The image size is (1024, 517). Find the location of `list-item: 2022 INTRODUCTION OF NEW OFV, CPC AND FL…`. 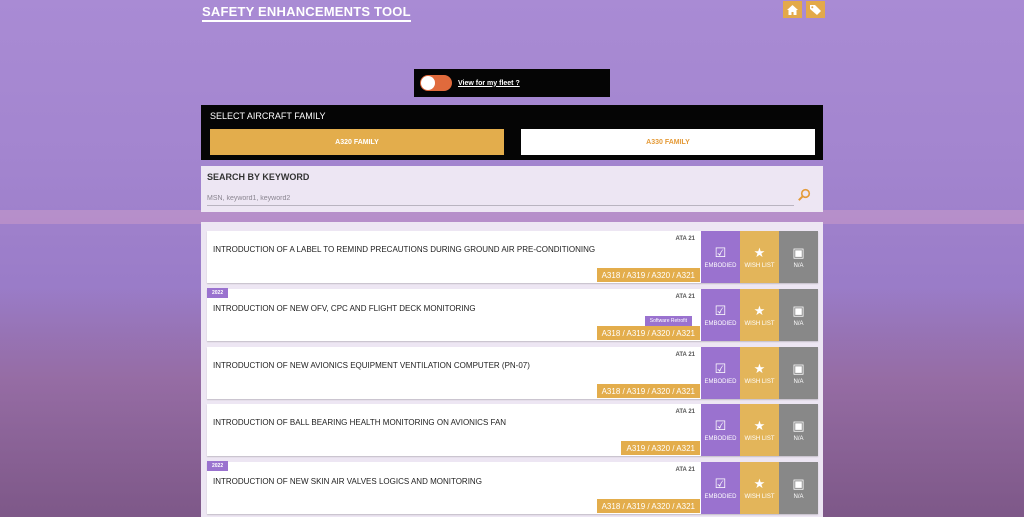

list-item: 2022 INTRODUCTION OF NEW OFV, CPC AND FL… is located at coordinates (512, 314).